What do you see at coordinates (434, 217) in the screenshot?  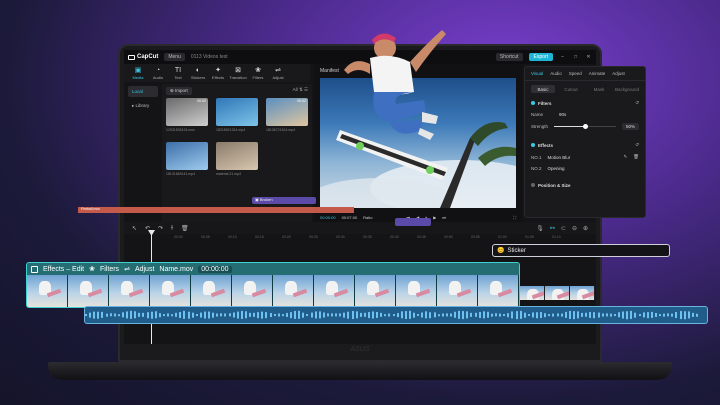 I see `step-forward-icon: ▶` at bounding box center [434, 217].